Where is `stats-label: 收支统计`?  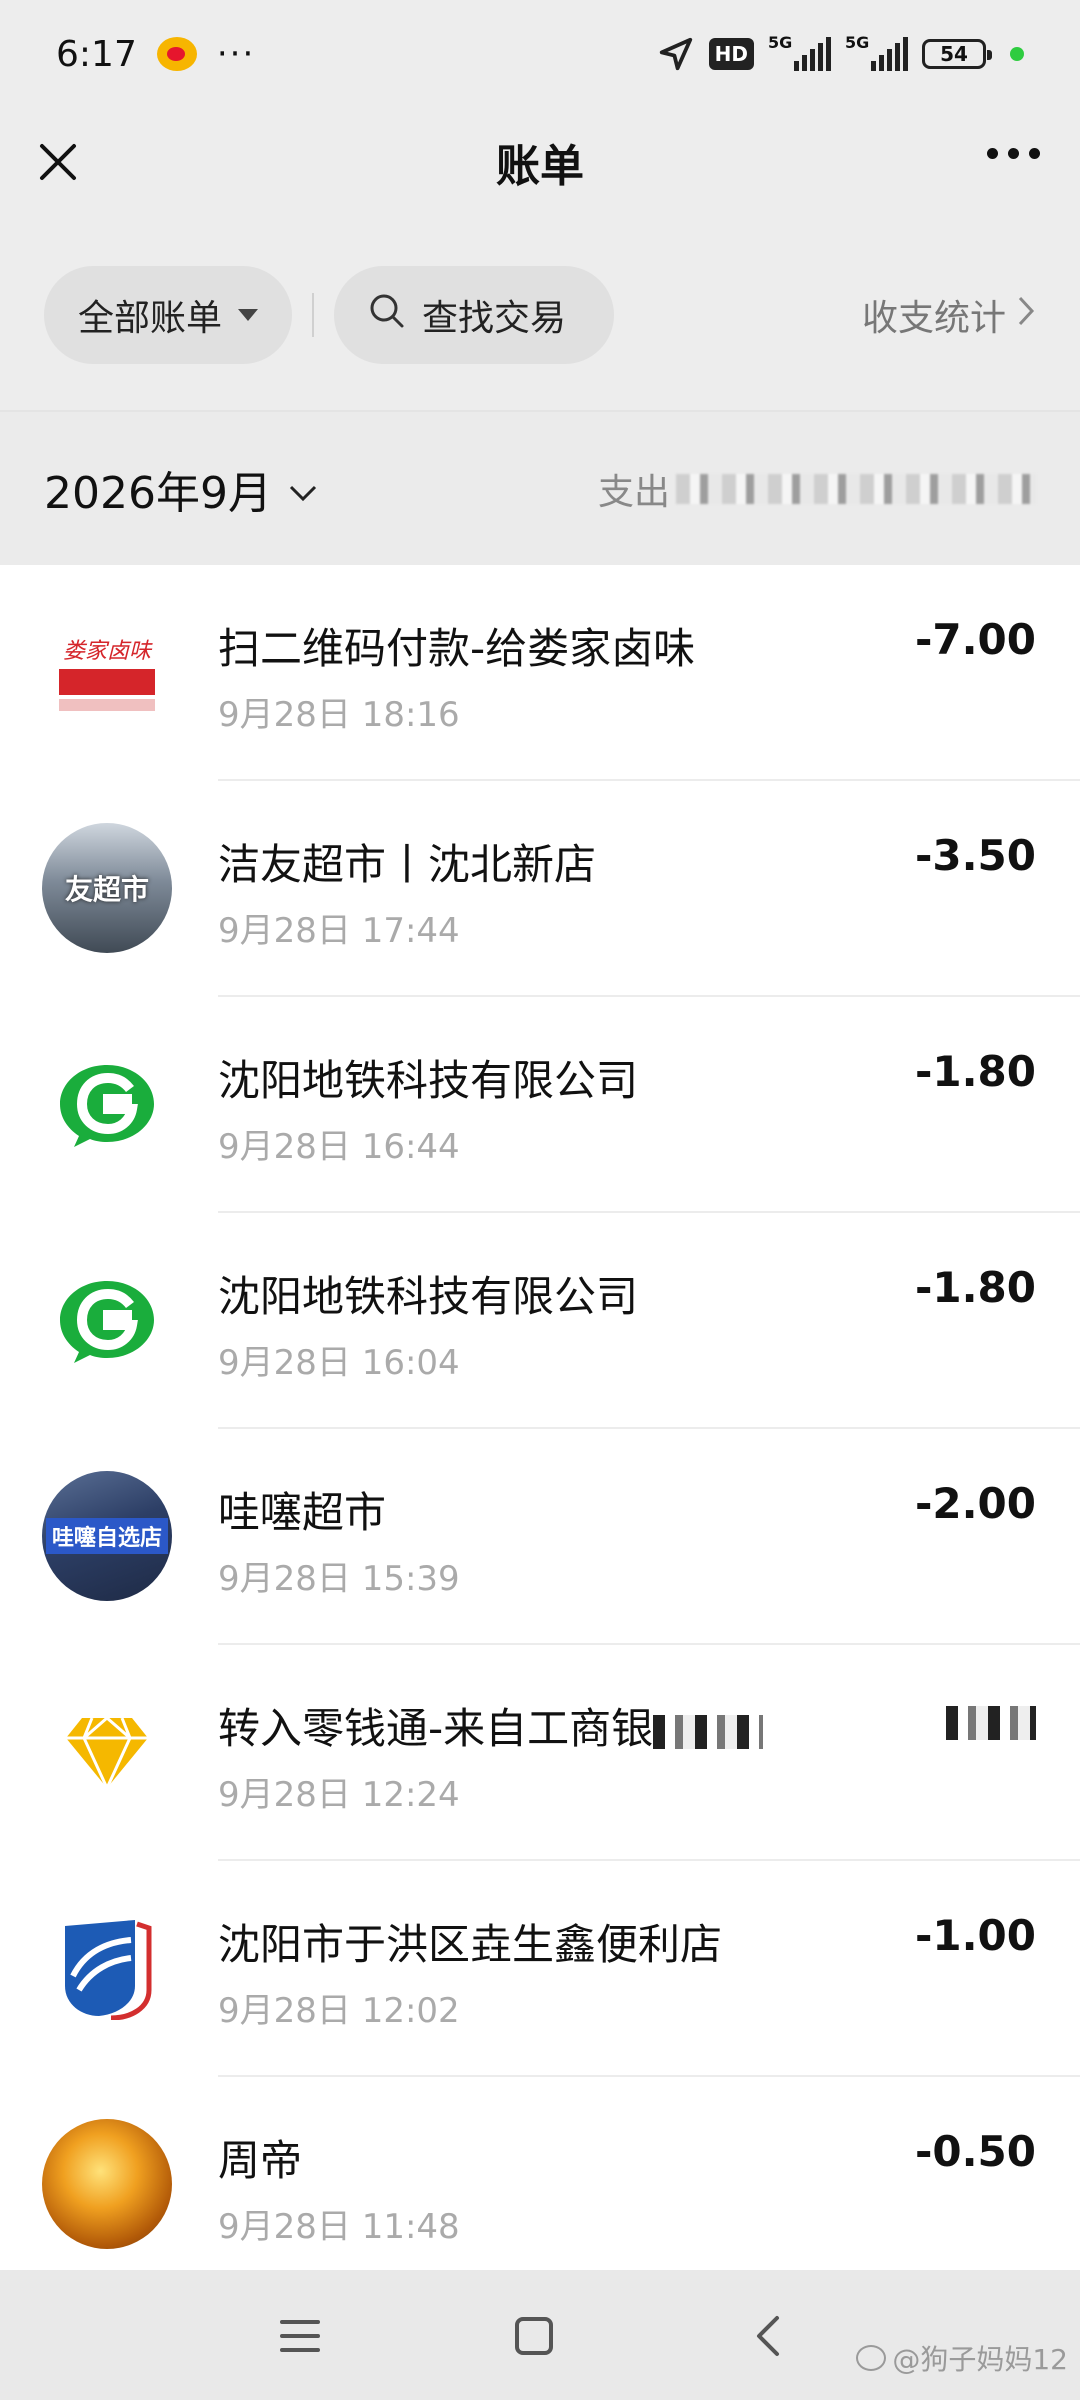
stats-label: 收支统计 is located at coordinates (933, 318).